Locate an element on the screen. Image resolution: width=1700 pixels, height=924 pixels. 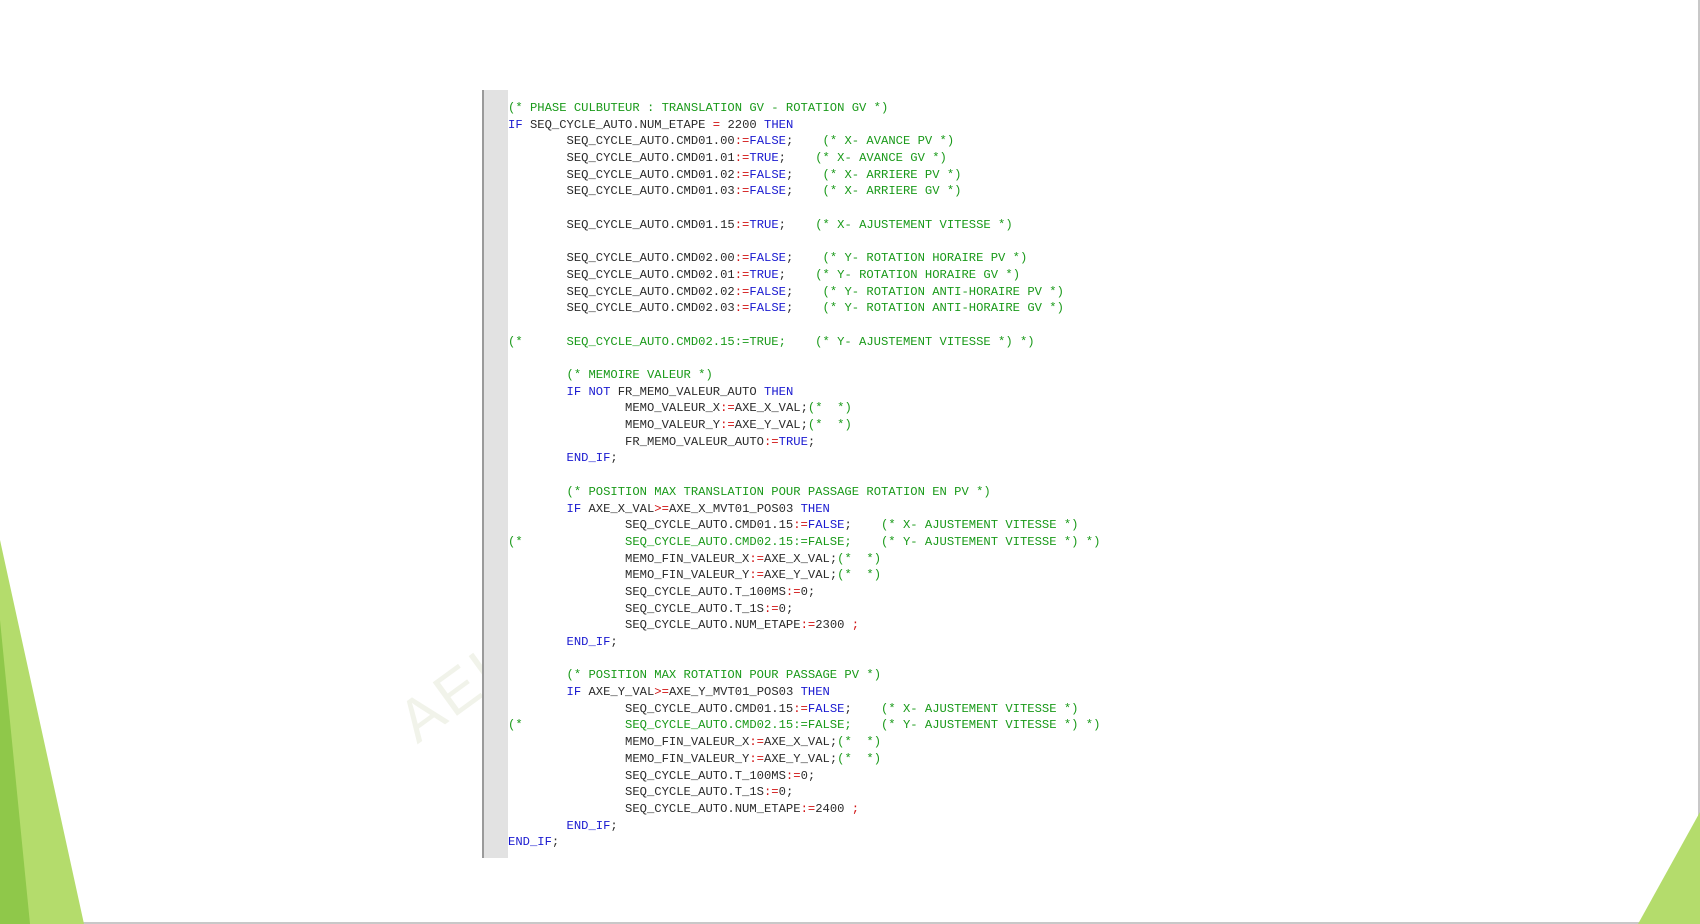
code-line: MEMO_VALEUR_Y:=AXE_Y_VAL;(* *) is located at coordinates (838, 425).